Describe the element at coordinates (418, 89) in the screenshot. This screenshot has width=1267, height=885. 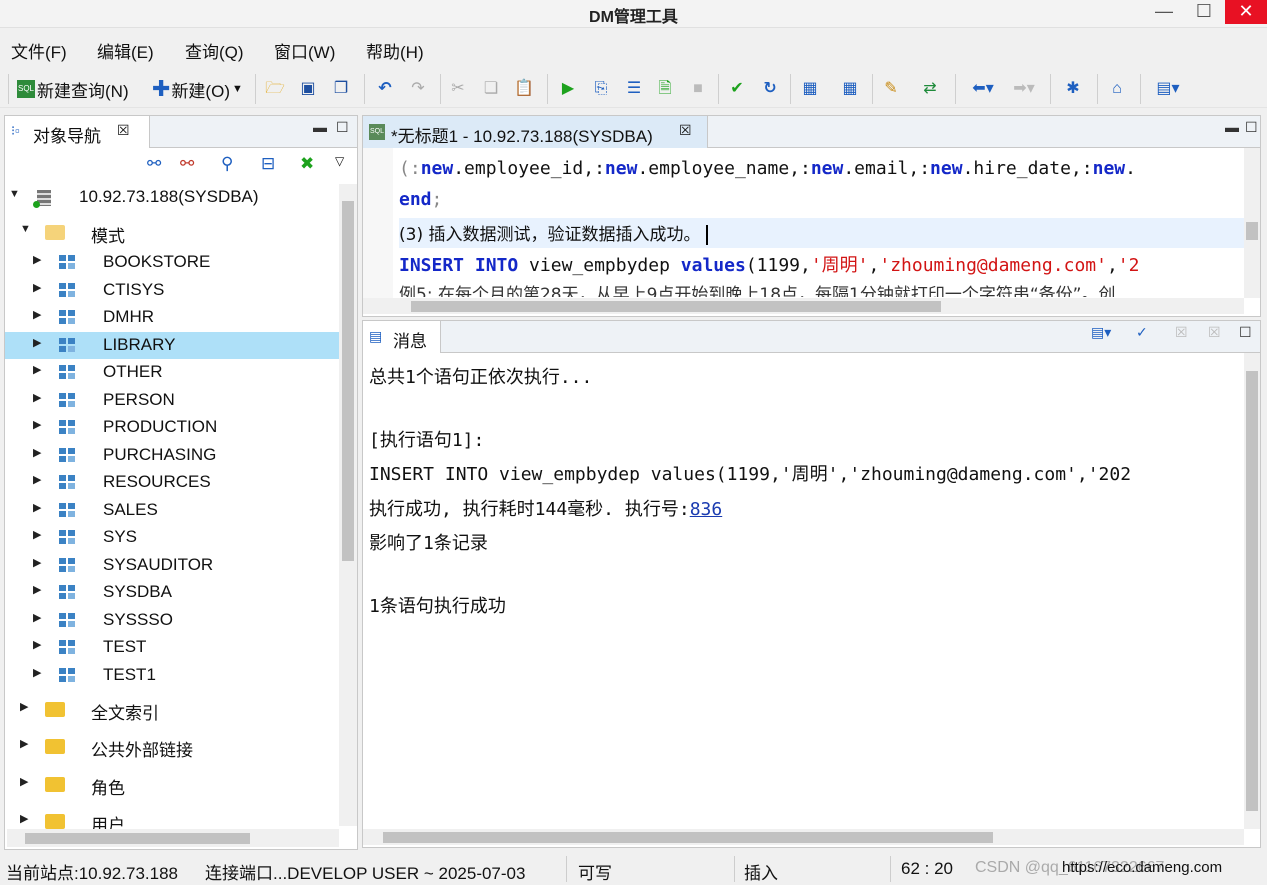
I see `redo-icon: ↷` at that location.